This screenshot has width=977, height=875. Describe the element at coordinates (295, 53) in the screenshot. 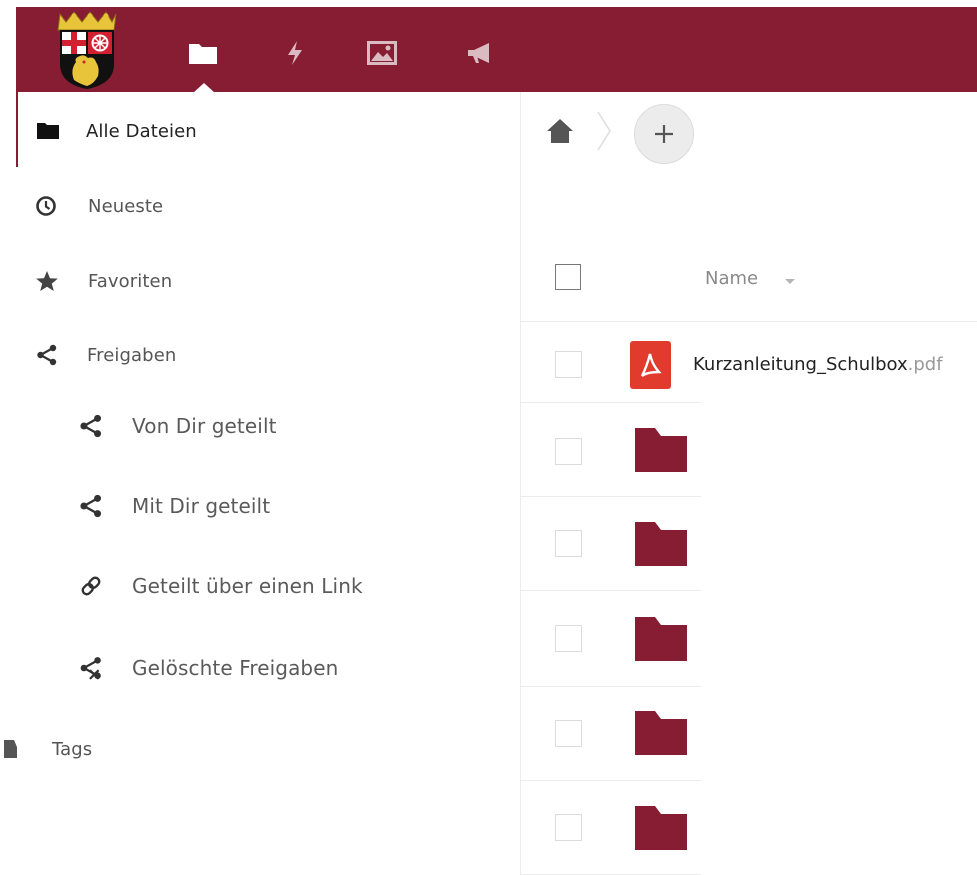

I see `activity-app-icon` at that location.